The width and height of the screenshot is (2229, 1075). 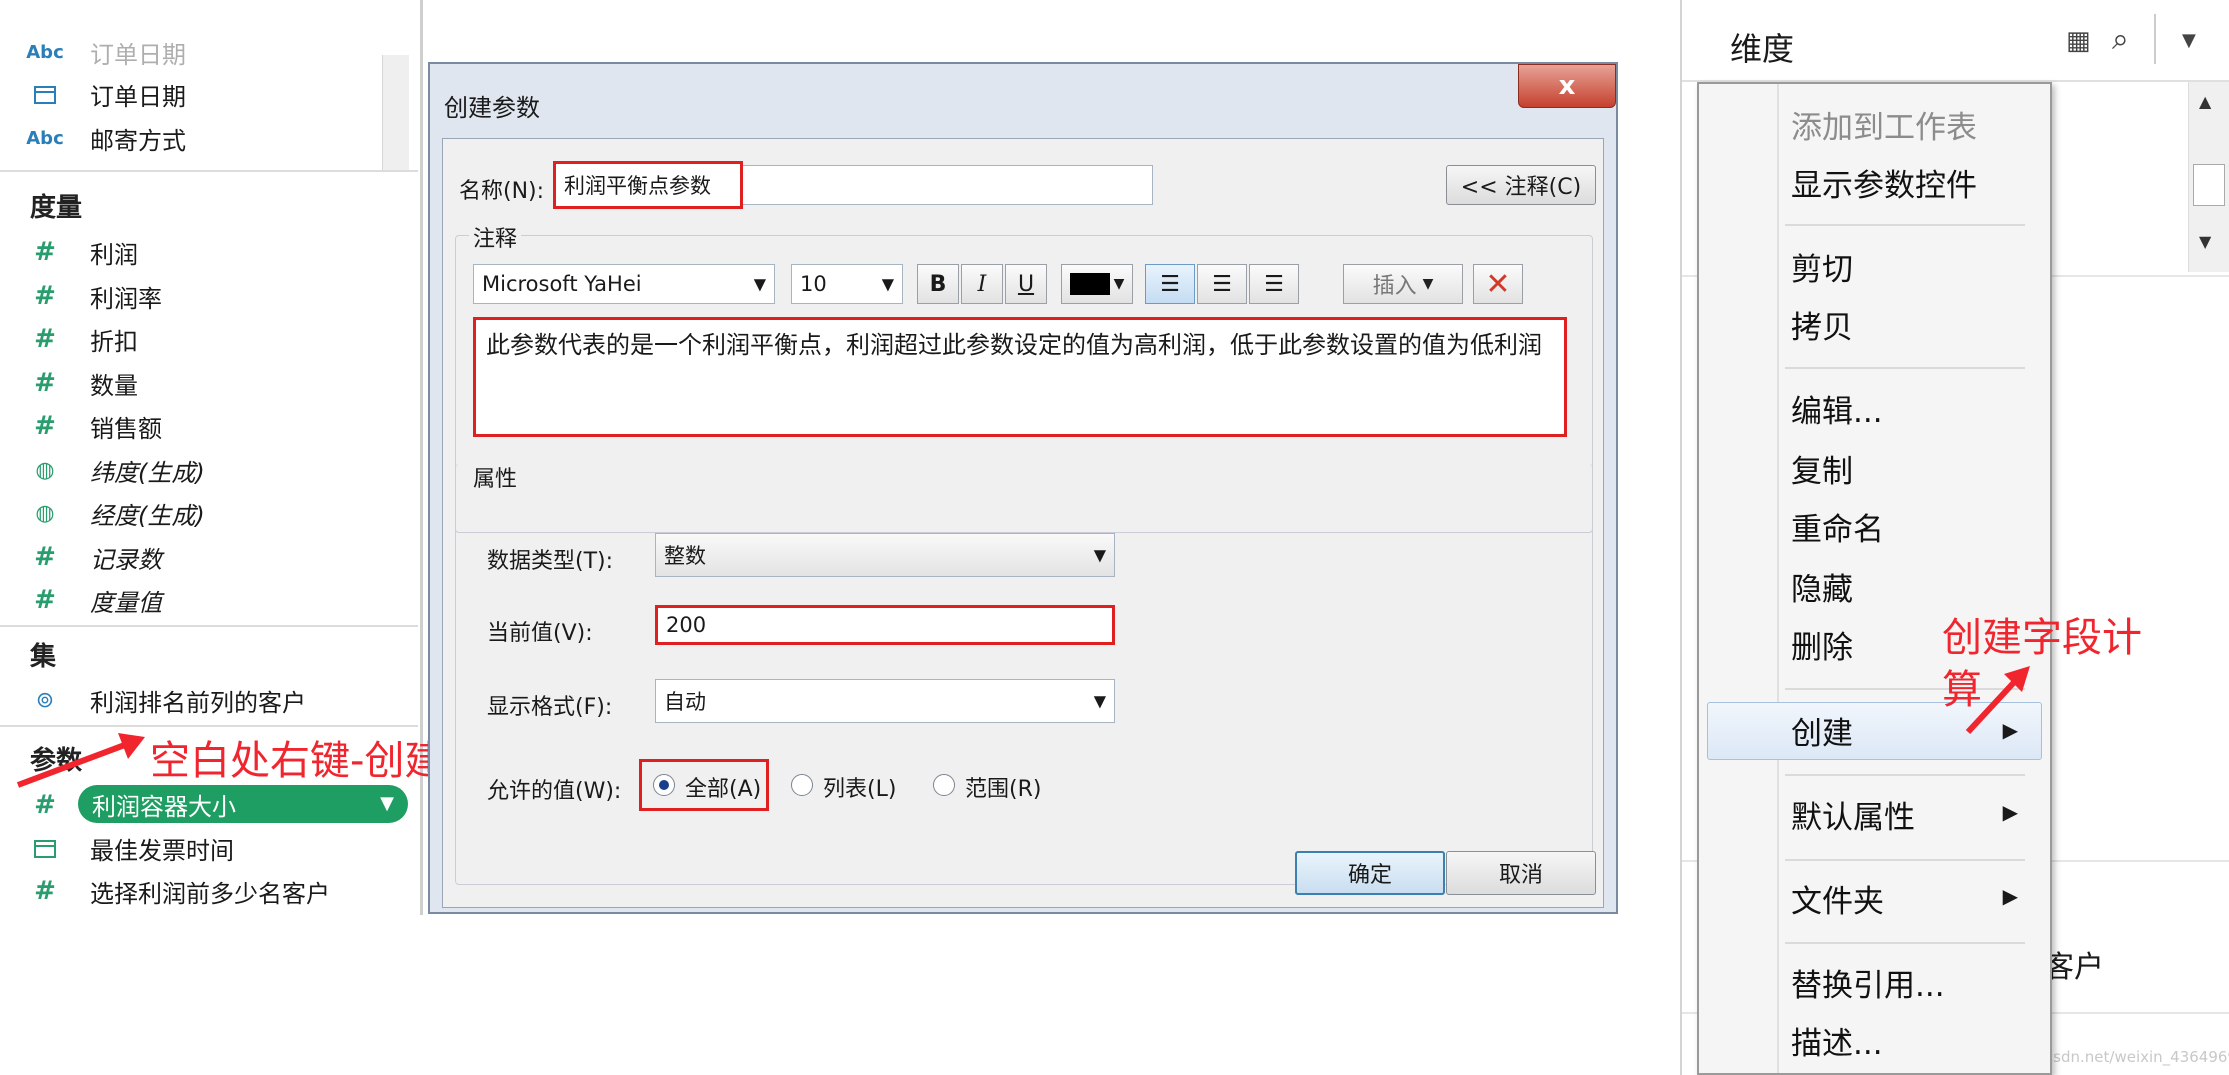 What do you see at coordinates (1567, 86) in the screenshot?
I see `close-button: x` at bounding box center [1567, 86].